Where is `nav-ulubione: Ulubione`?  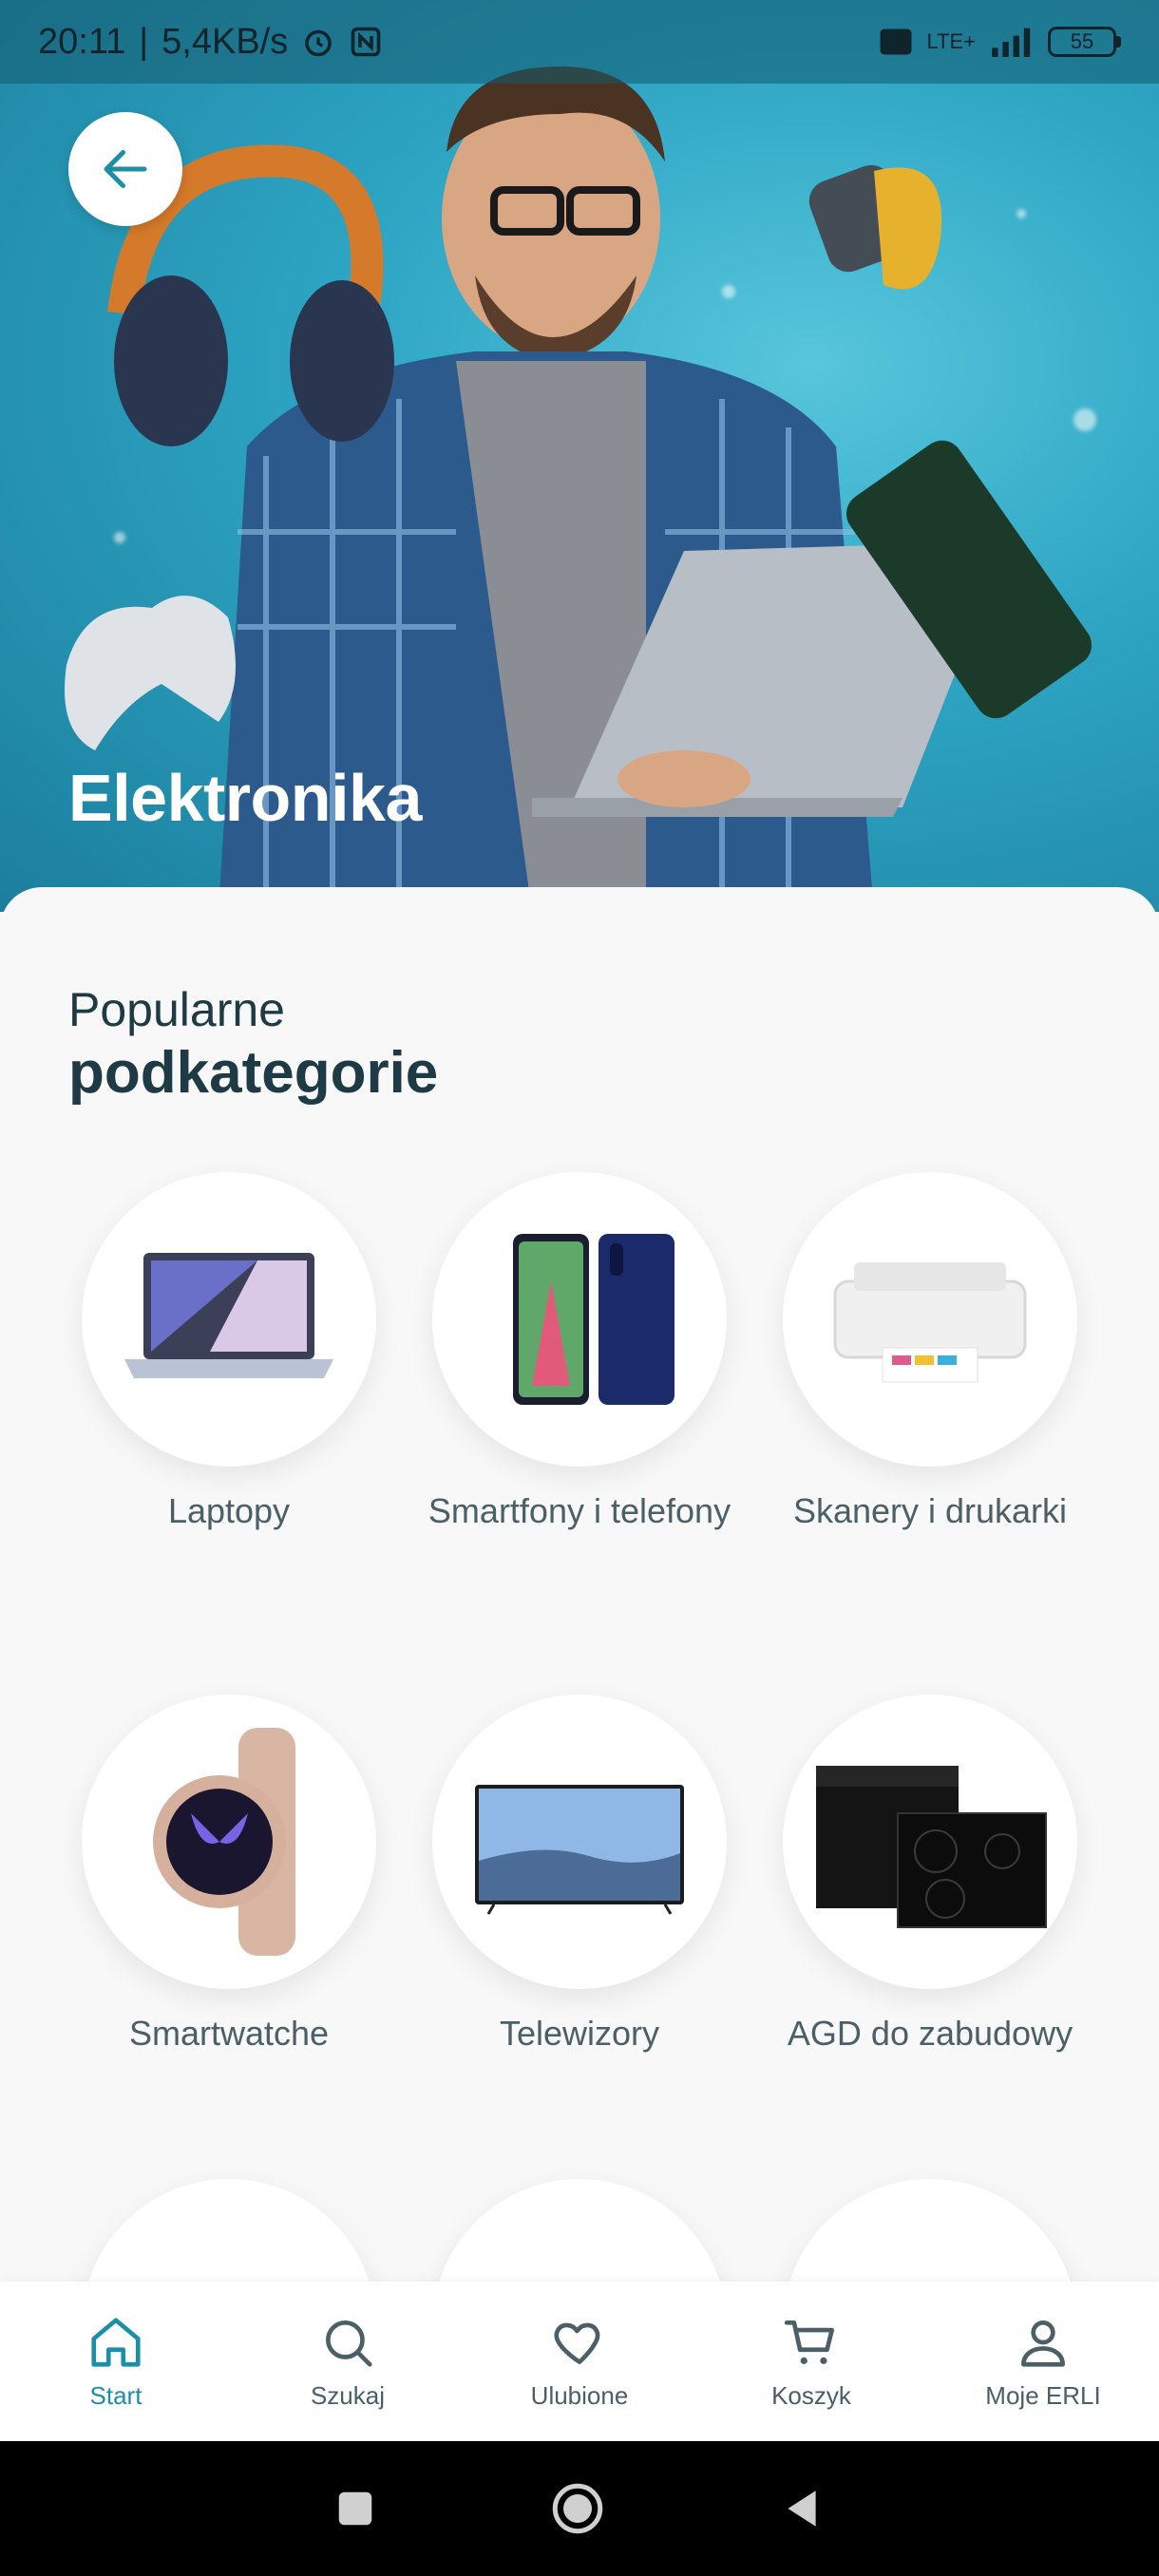 nav-ulubione: Ulubione is located at coordinates (579, 2362).